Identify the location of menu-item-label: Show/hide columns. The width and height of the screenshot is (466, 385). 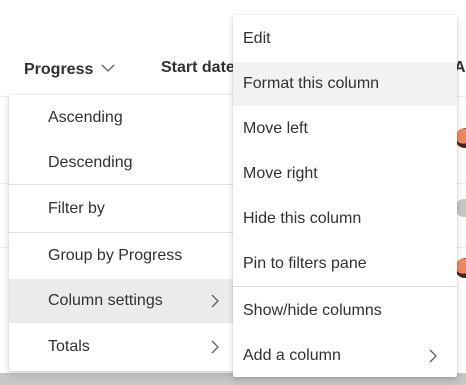
(312, 310).